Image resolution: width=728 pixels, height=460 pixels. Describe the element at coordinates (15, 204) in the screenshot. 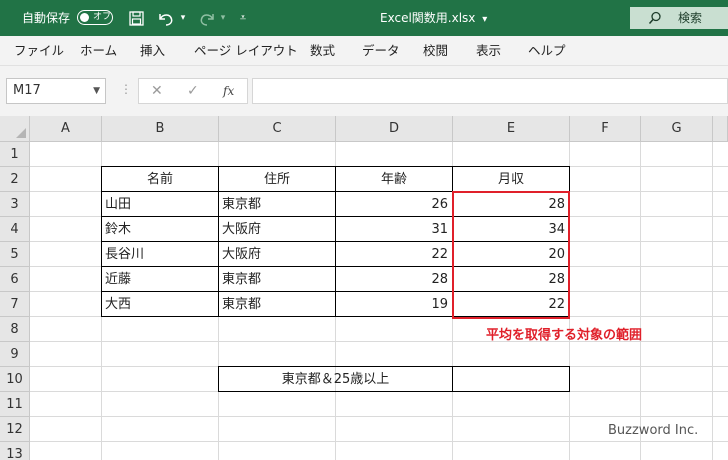

I see `row-header-3: 3` at that location.